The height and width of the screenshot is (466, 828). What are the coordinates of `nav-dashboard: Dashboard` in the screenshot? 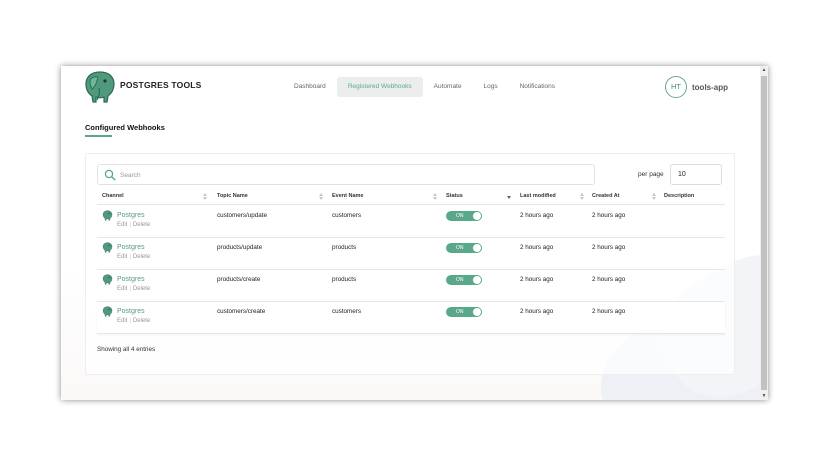 It's located at (310, 87).